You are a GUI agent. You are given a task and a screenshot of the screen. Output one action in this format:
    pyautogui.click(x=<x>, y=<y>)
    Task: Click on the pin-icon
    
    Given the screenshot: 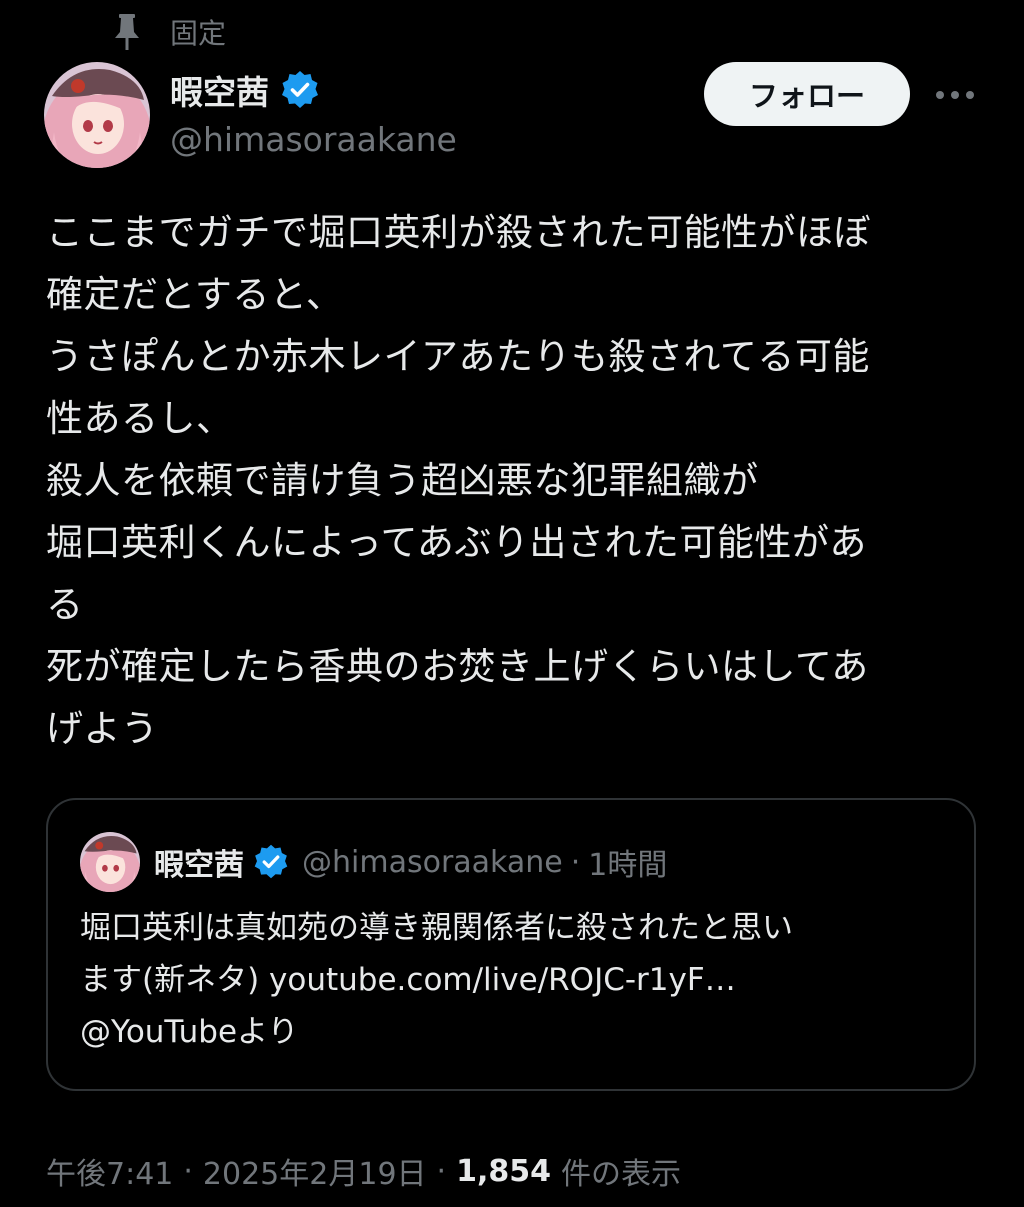 What is the action you would take?
    pyautogui.click(x=127, y=32)
    